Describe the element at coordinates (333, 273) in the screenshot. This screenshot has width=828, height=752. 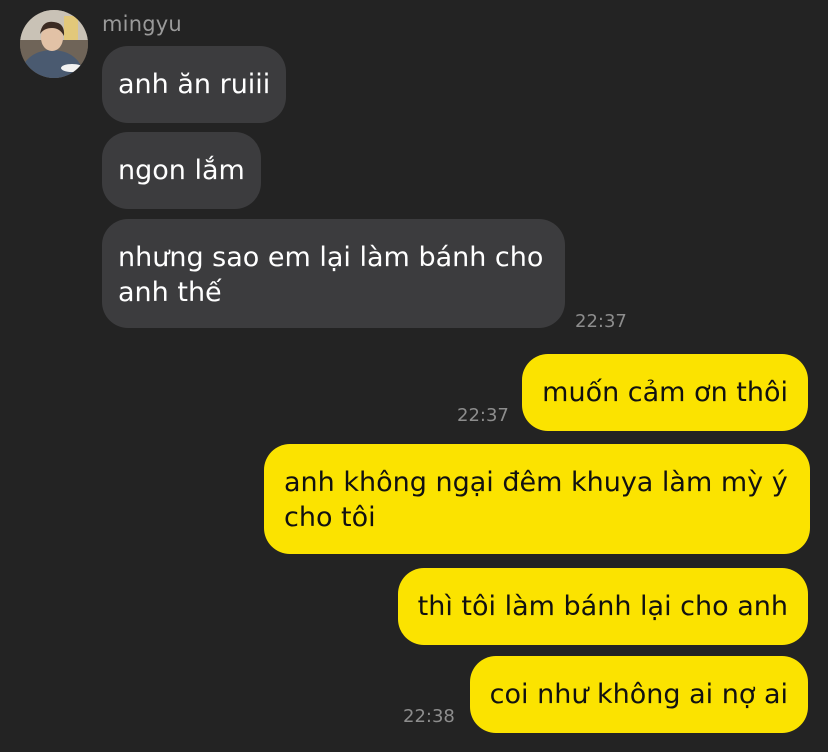
I see `message-bubble-incoming: nhưng sao em lại làm bánh cho anh thế` at that location.